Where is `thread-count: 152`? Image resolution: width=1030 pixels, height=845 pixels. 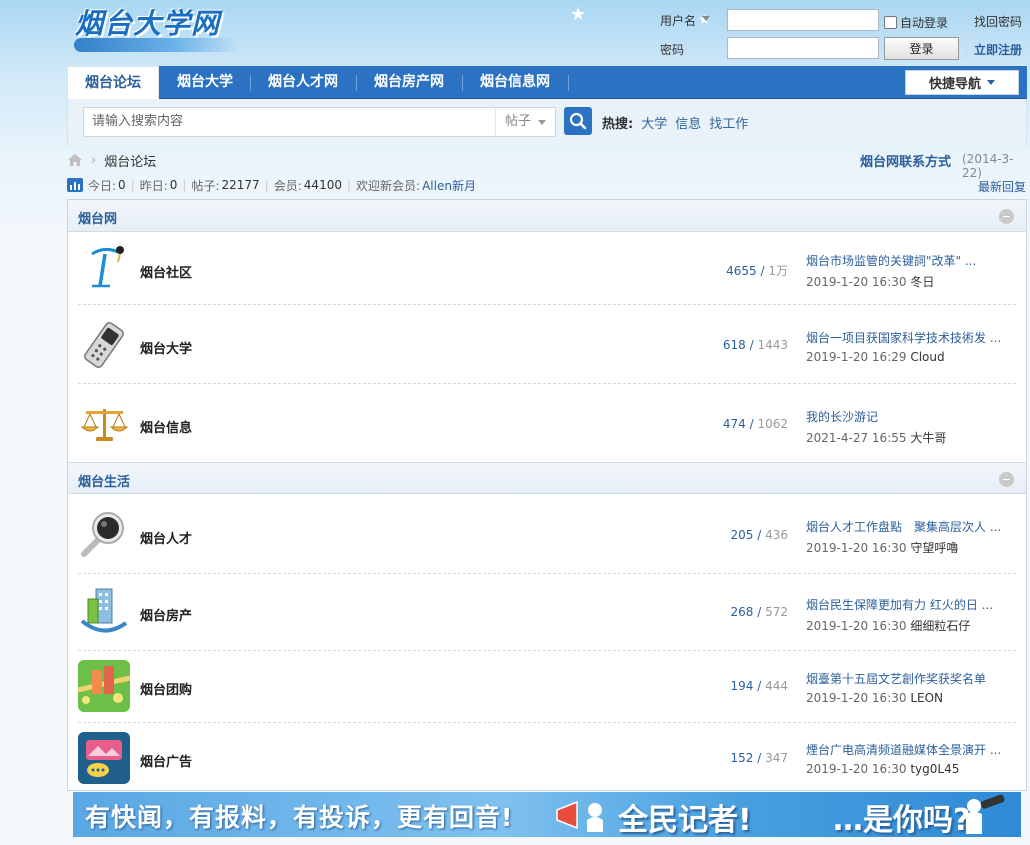
thread-count: 152 is located at coordinates (742, 758).